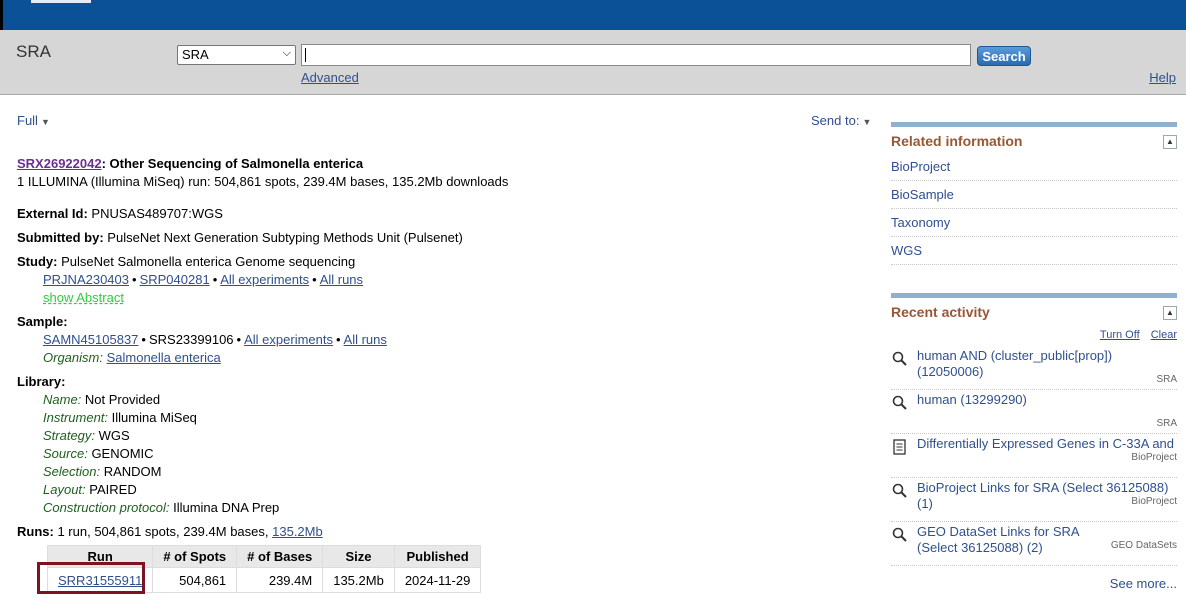  I want to click on show-abstract-toggle: show Abstract, so click(83, 297).